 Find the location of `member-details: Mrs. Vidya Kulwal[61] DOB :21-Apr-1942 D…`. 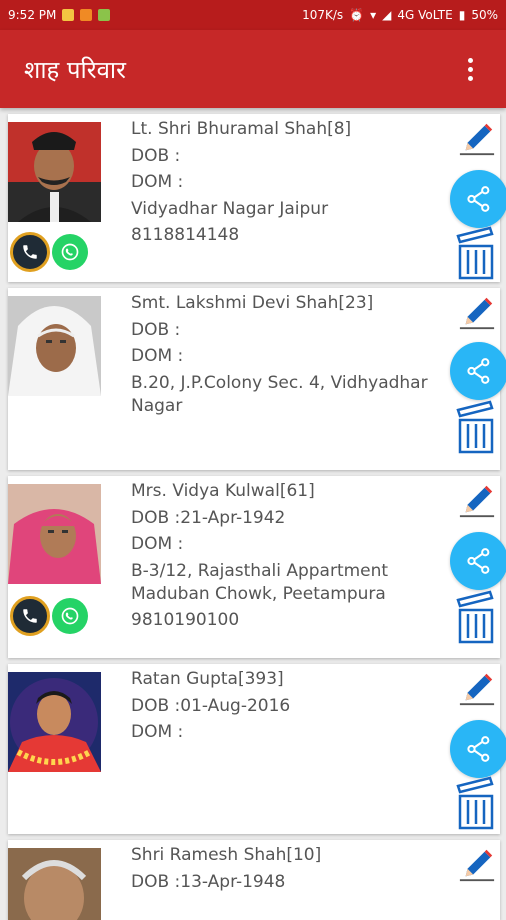

member-details: Mrs. Vidya Kulwal[61] DOB :21-Apr-1942 D… is located at coordinates (286, 555).